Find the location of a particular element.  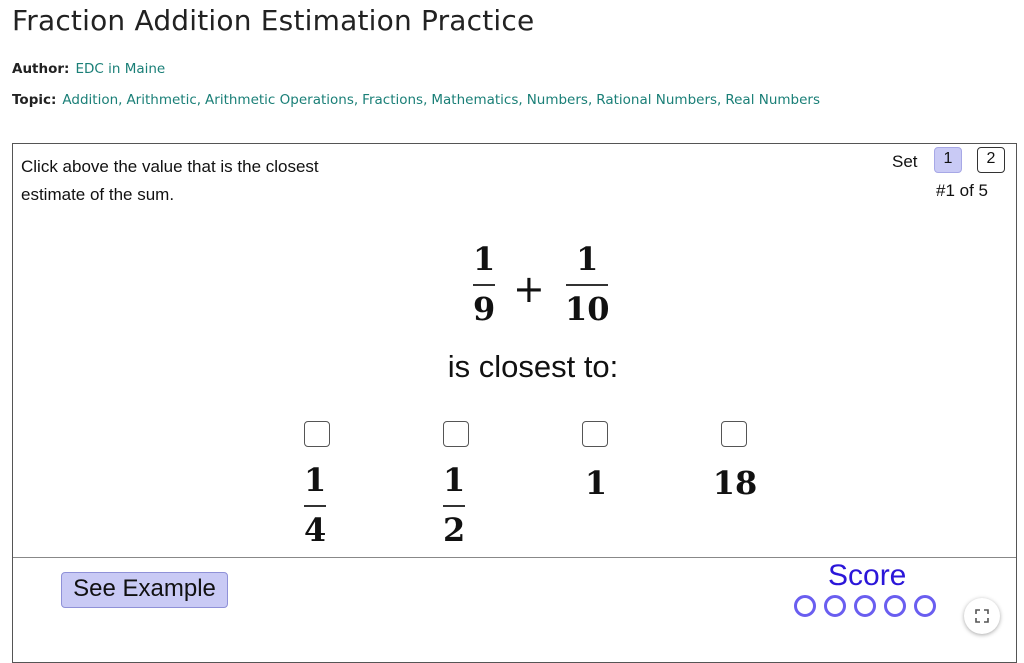

author-row: Author: EDC in Maine is located at coordinates (88, 69).